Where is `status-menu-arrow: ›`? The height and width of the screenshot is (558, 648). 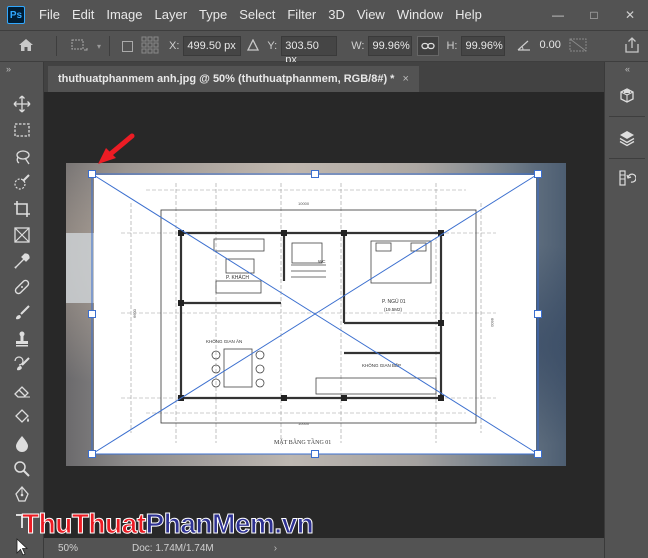 status-menu-arrow: › is located at coordinates (275, 548).